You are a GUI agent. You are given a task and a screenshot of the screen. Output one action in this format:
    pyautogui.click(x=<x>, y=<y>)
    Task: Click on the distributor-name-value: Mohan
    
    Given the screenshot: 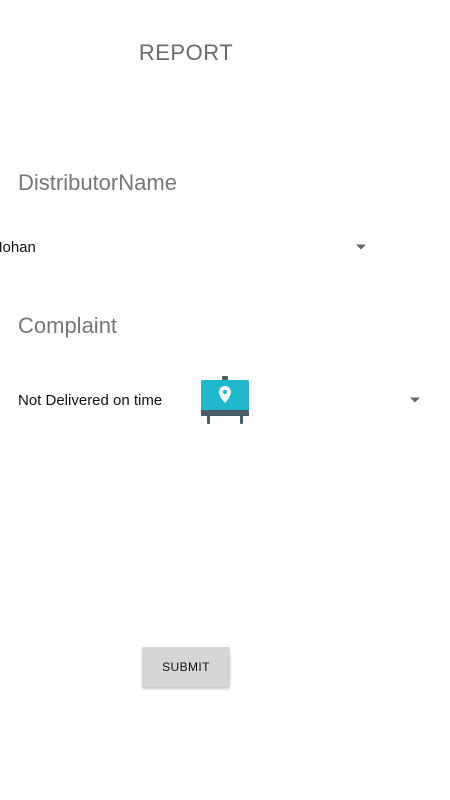 What is the action you would take?
    pyautogui.click(x=18, y=247)
    